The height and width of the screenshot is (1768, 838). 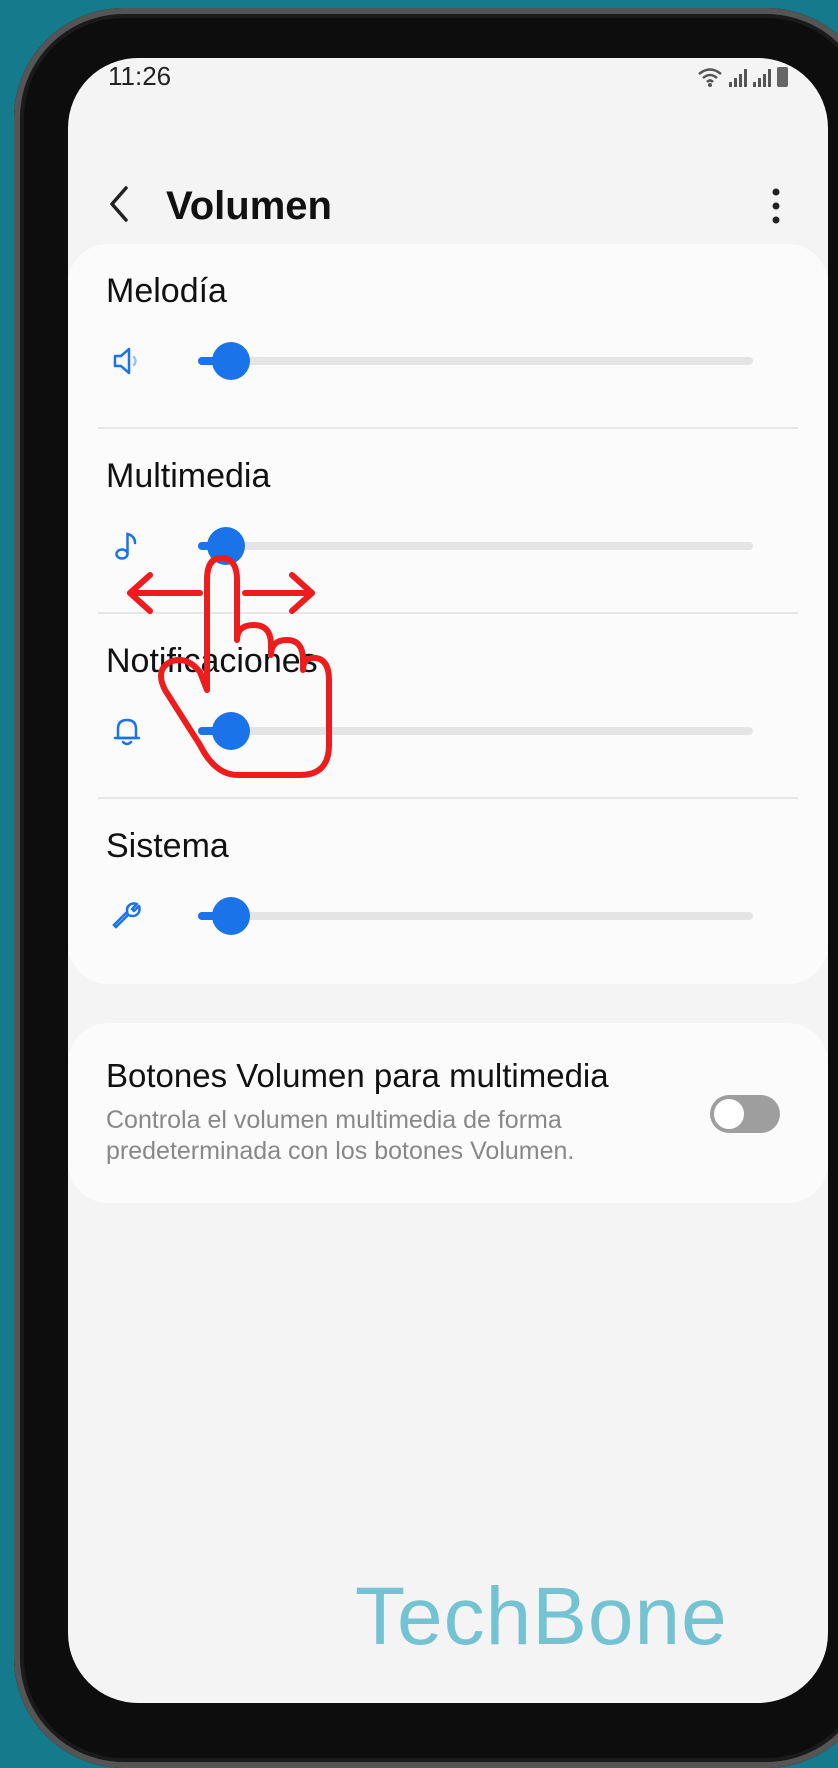 What do you see at coordinates (249, 206) in the screenshot?
I see `page-title: Volumen` at bounding box center [249, 206].